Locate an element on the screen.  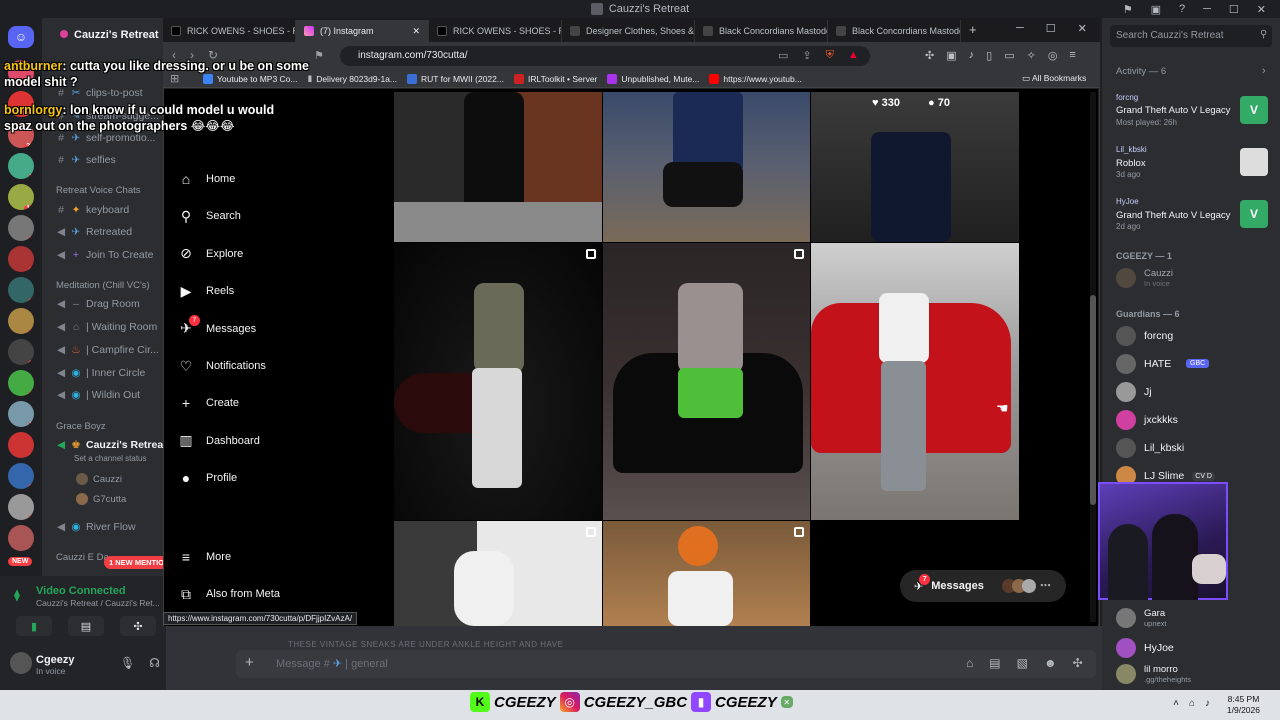
server-name: Cauzzi's Retreat is located at coordinates (116, 35).